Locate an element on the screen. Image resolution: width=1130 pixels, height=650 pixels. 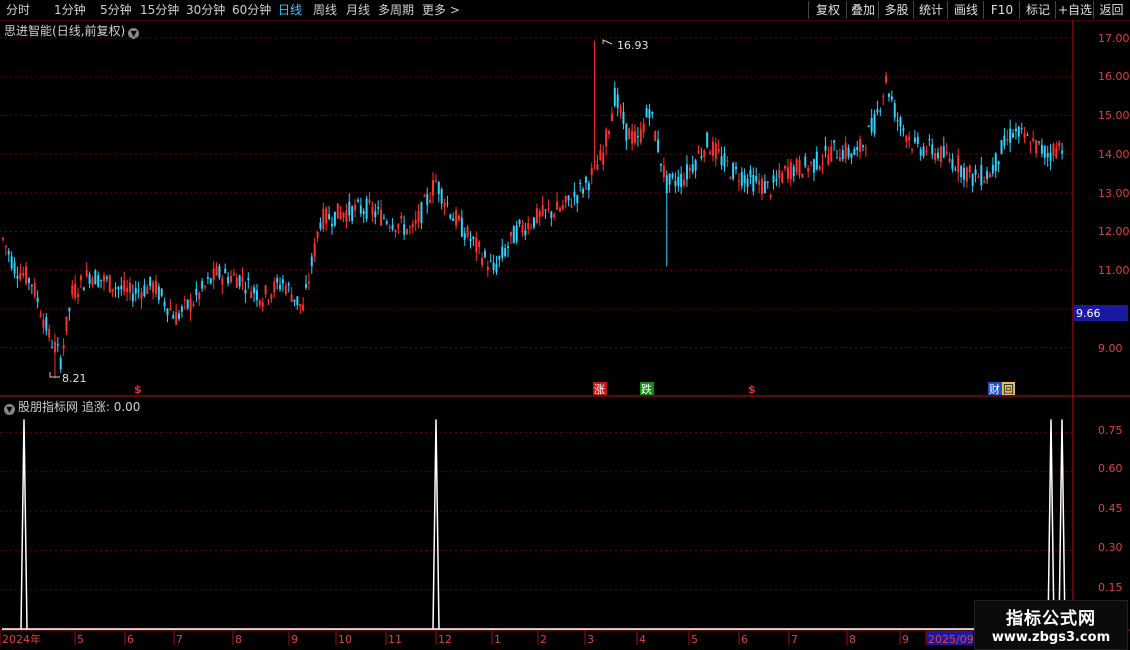
limit-up-marker: 涨 is located at coordinates (599, 389).